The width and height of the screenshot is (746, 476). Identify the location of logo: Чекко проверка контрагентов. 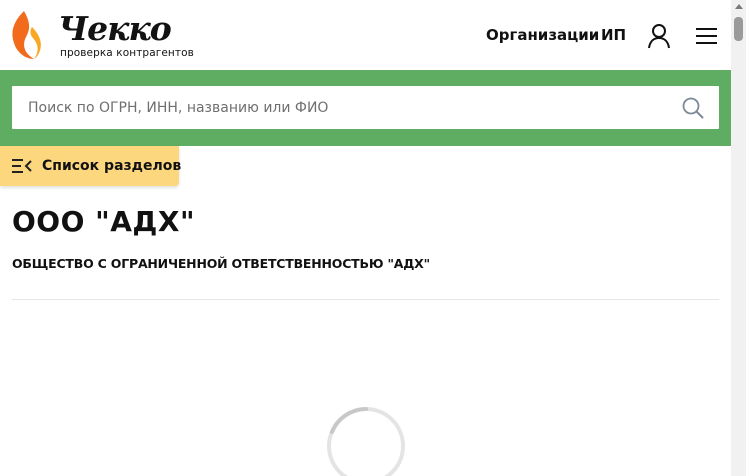
(102, 36).